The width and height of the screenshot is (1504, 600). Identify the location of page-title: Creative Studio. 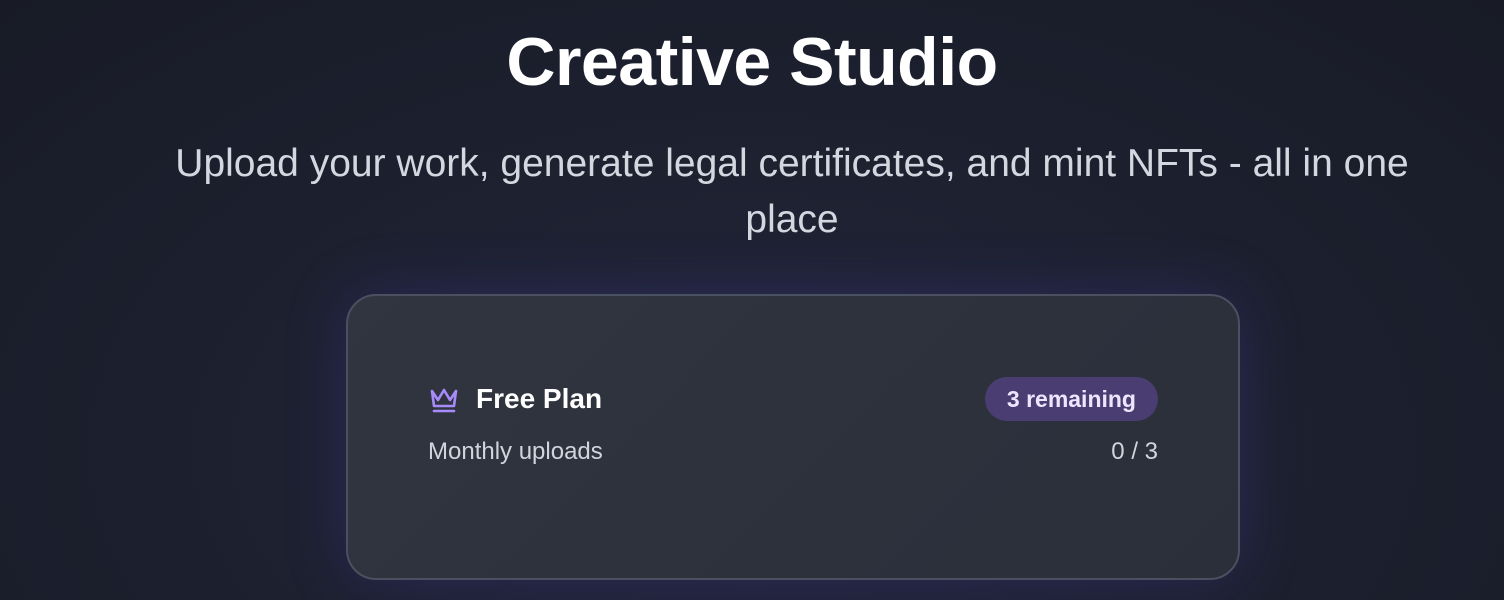
(752, 62).